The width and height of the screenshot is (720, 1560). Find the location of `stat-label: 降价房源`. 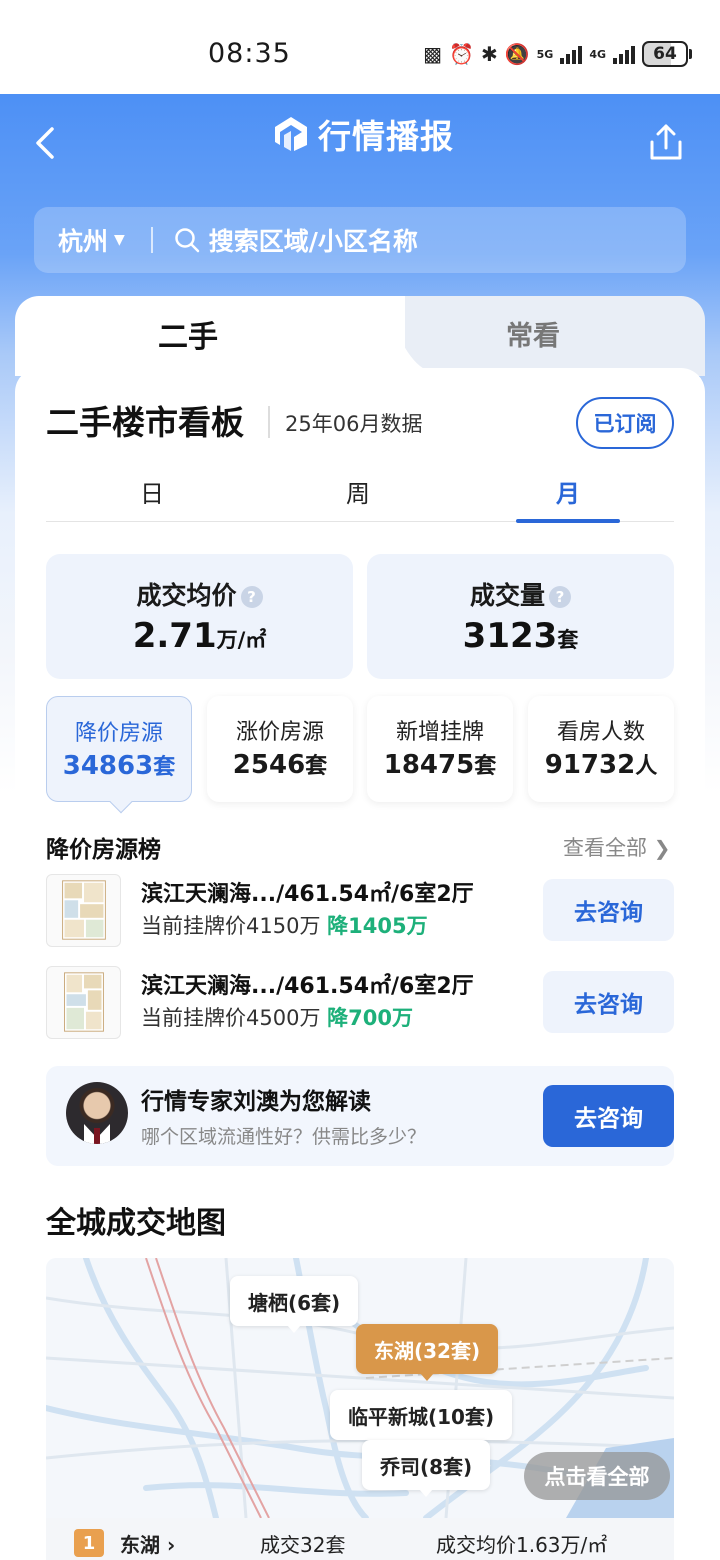

stat-label: 降价房源 is located at coordinates (118, 733).